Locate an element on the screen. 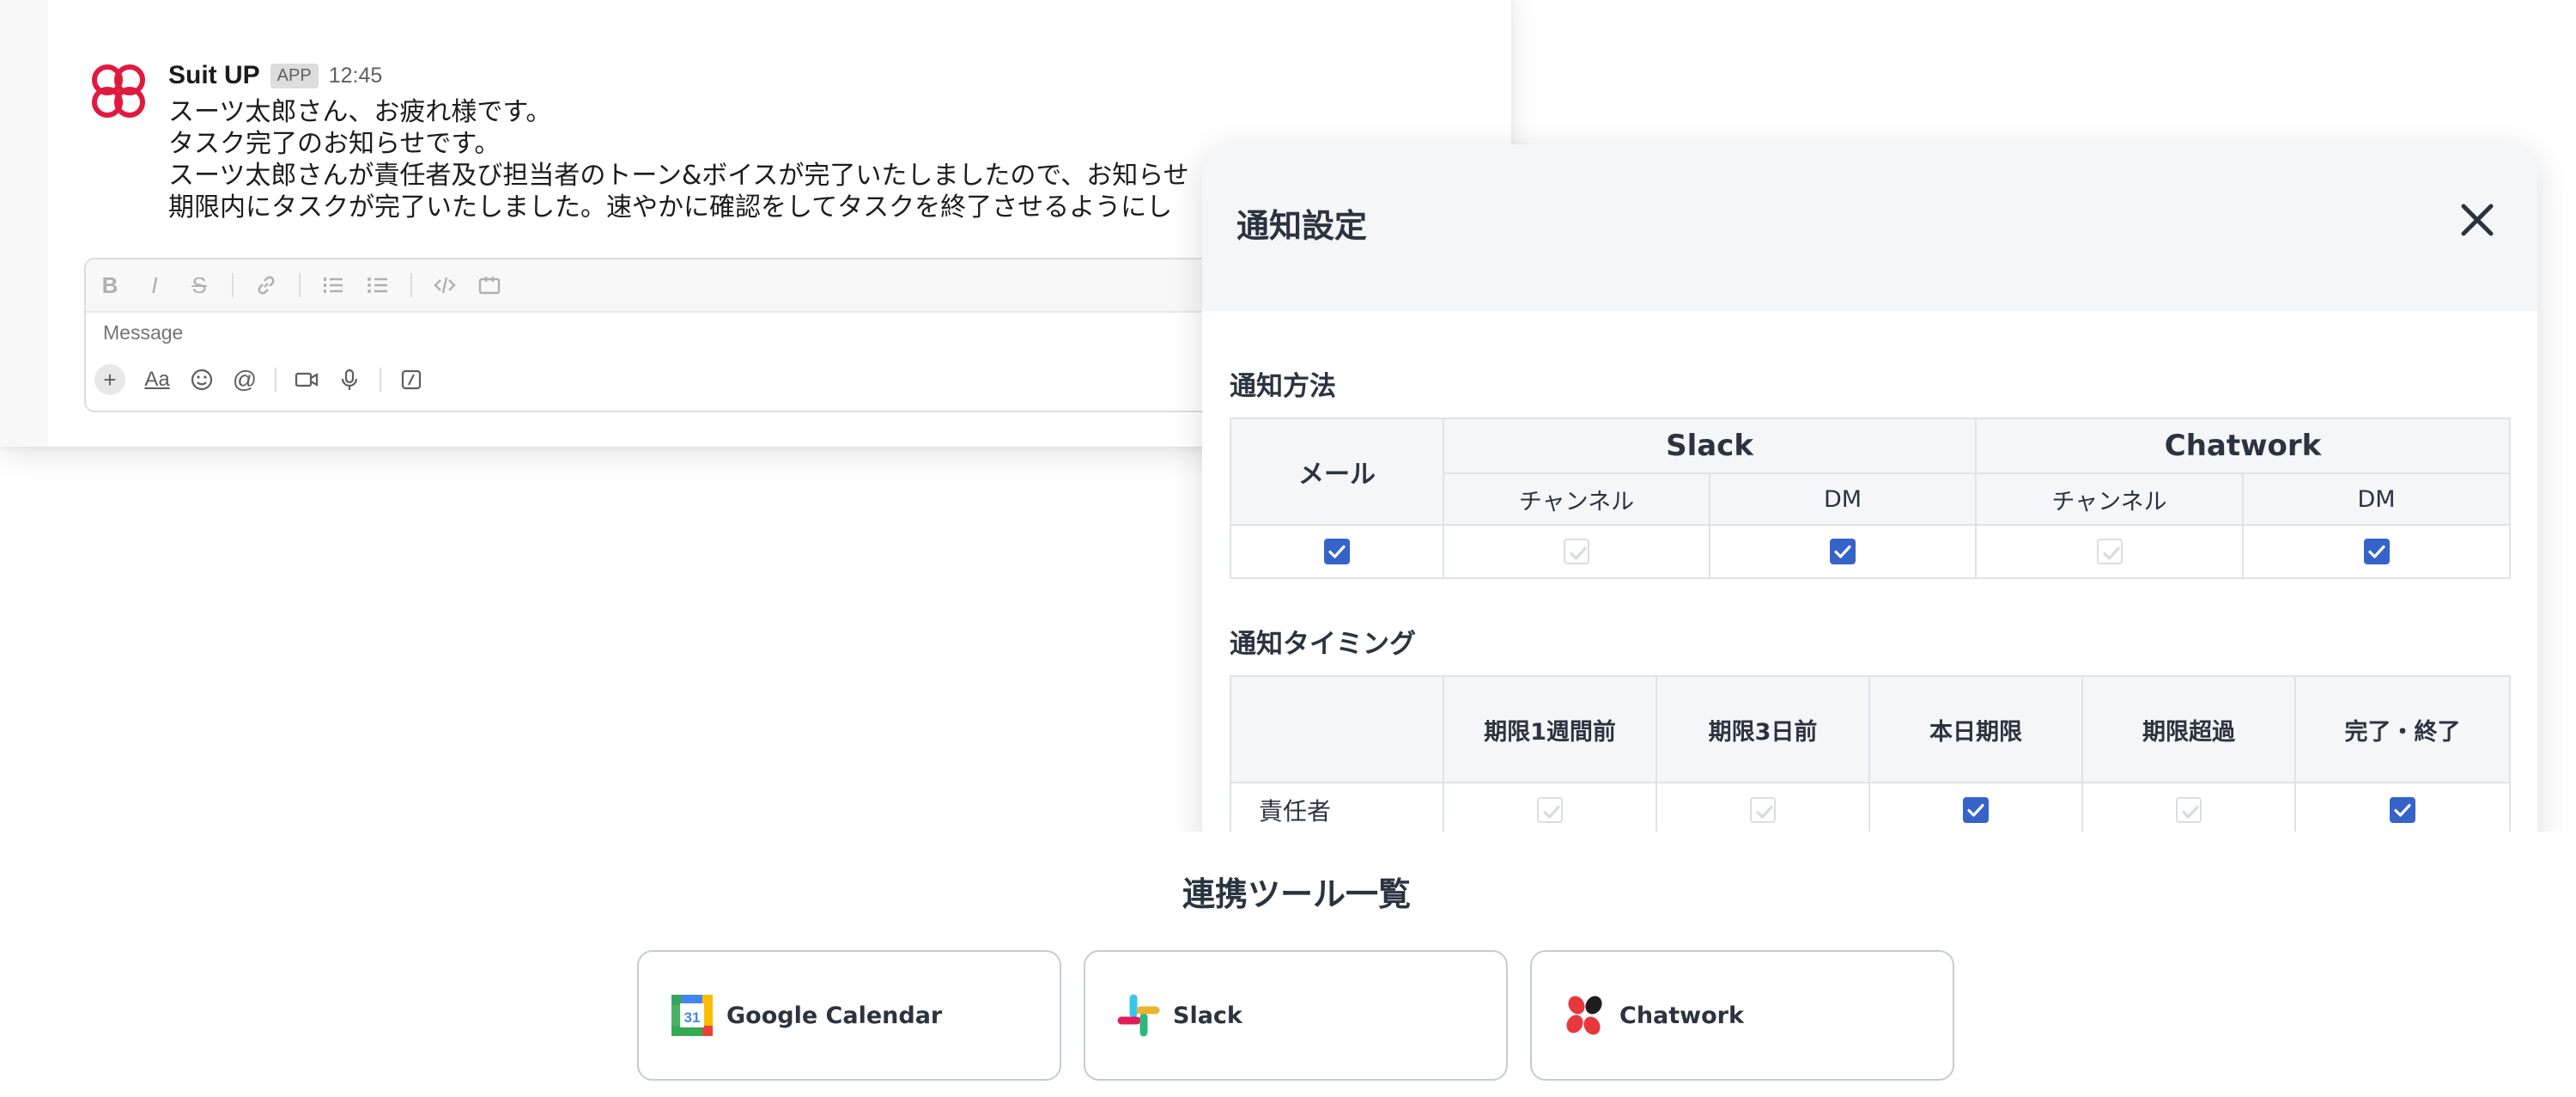  microphone-icon is located at coordinates (349, 380).